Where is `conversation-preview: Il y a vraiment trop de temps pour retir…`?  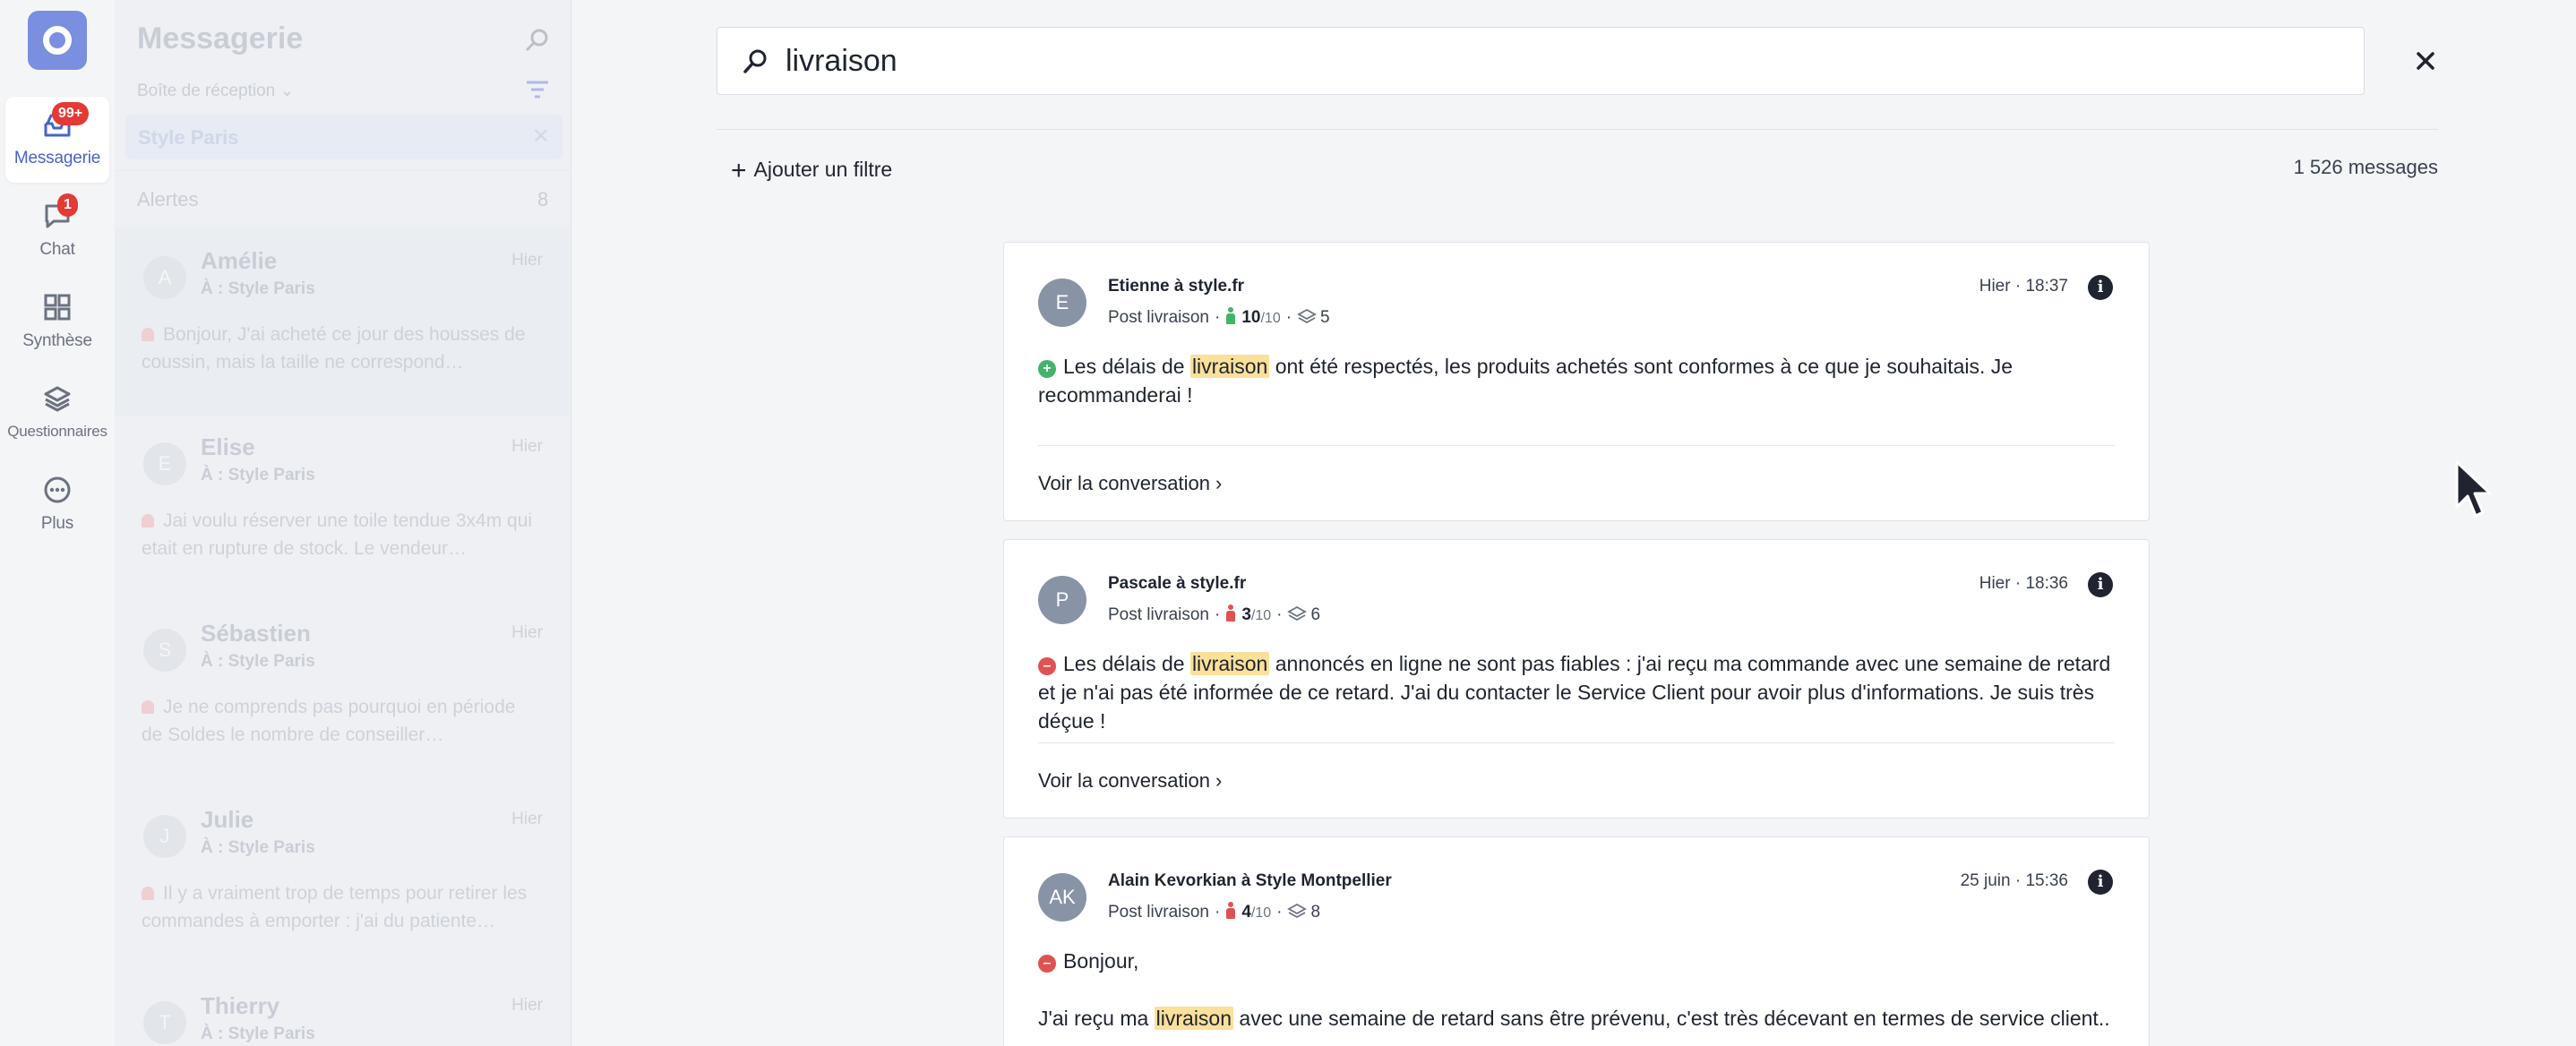 conversation-preview: Il y a vraiment trop de temps pour retir… is located at coordinates (339, 907).